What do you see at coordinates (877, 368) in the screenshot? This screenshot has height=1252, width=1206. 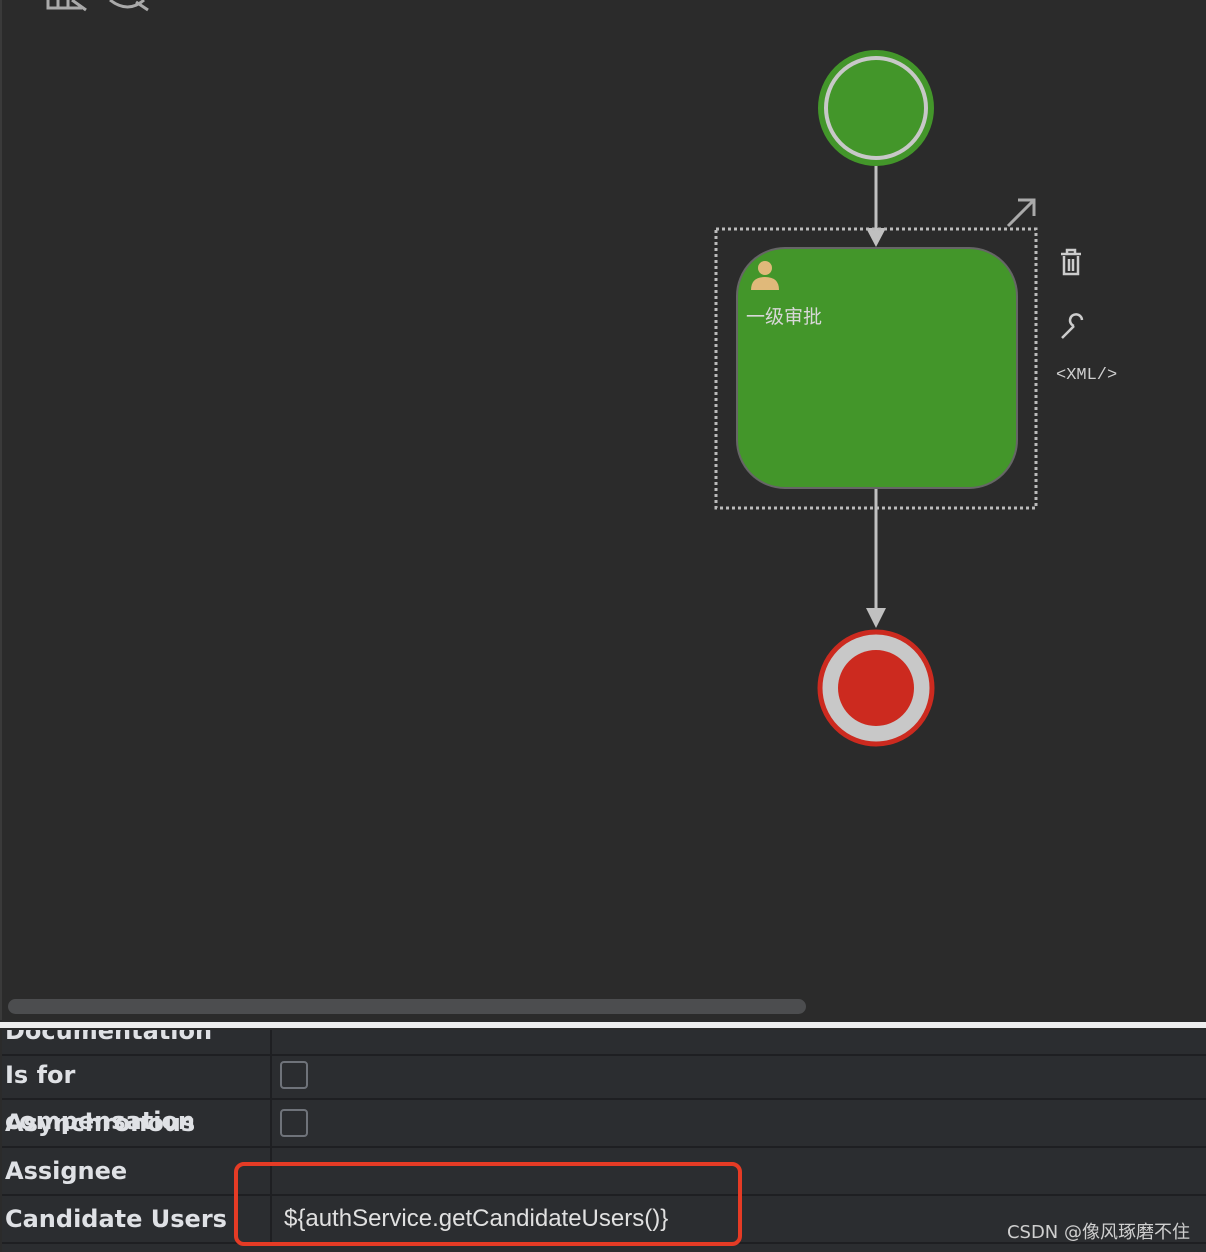 I see `user-task` at bounding box center [877, 368].